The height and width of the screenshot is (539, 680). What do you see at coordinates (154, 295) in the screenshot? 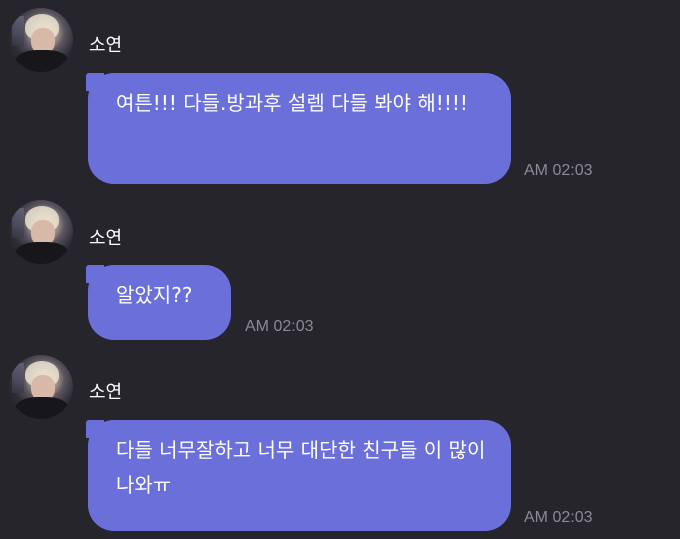
I see `message-text: 알았지??` at bounding box center [154, 295].